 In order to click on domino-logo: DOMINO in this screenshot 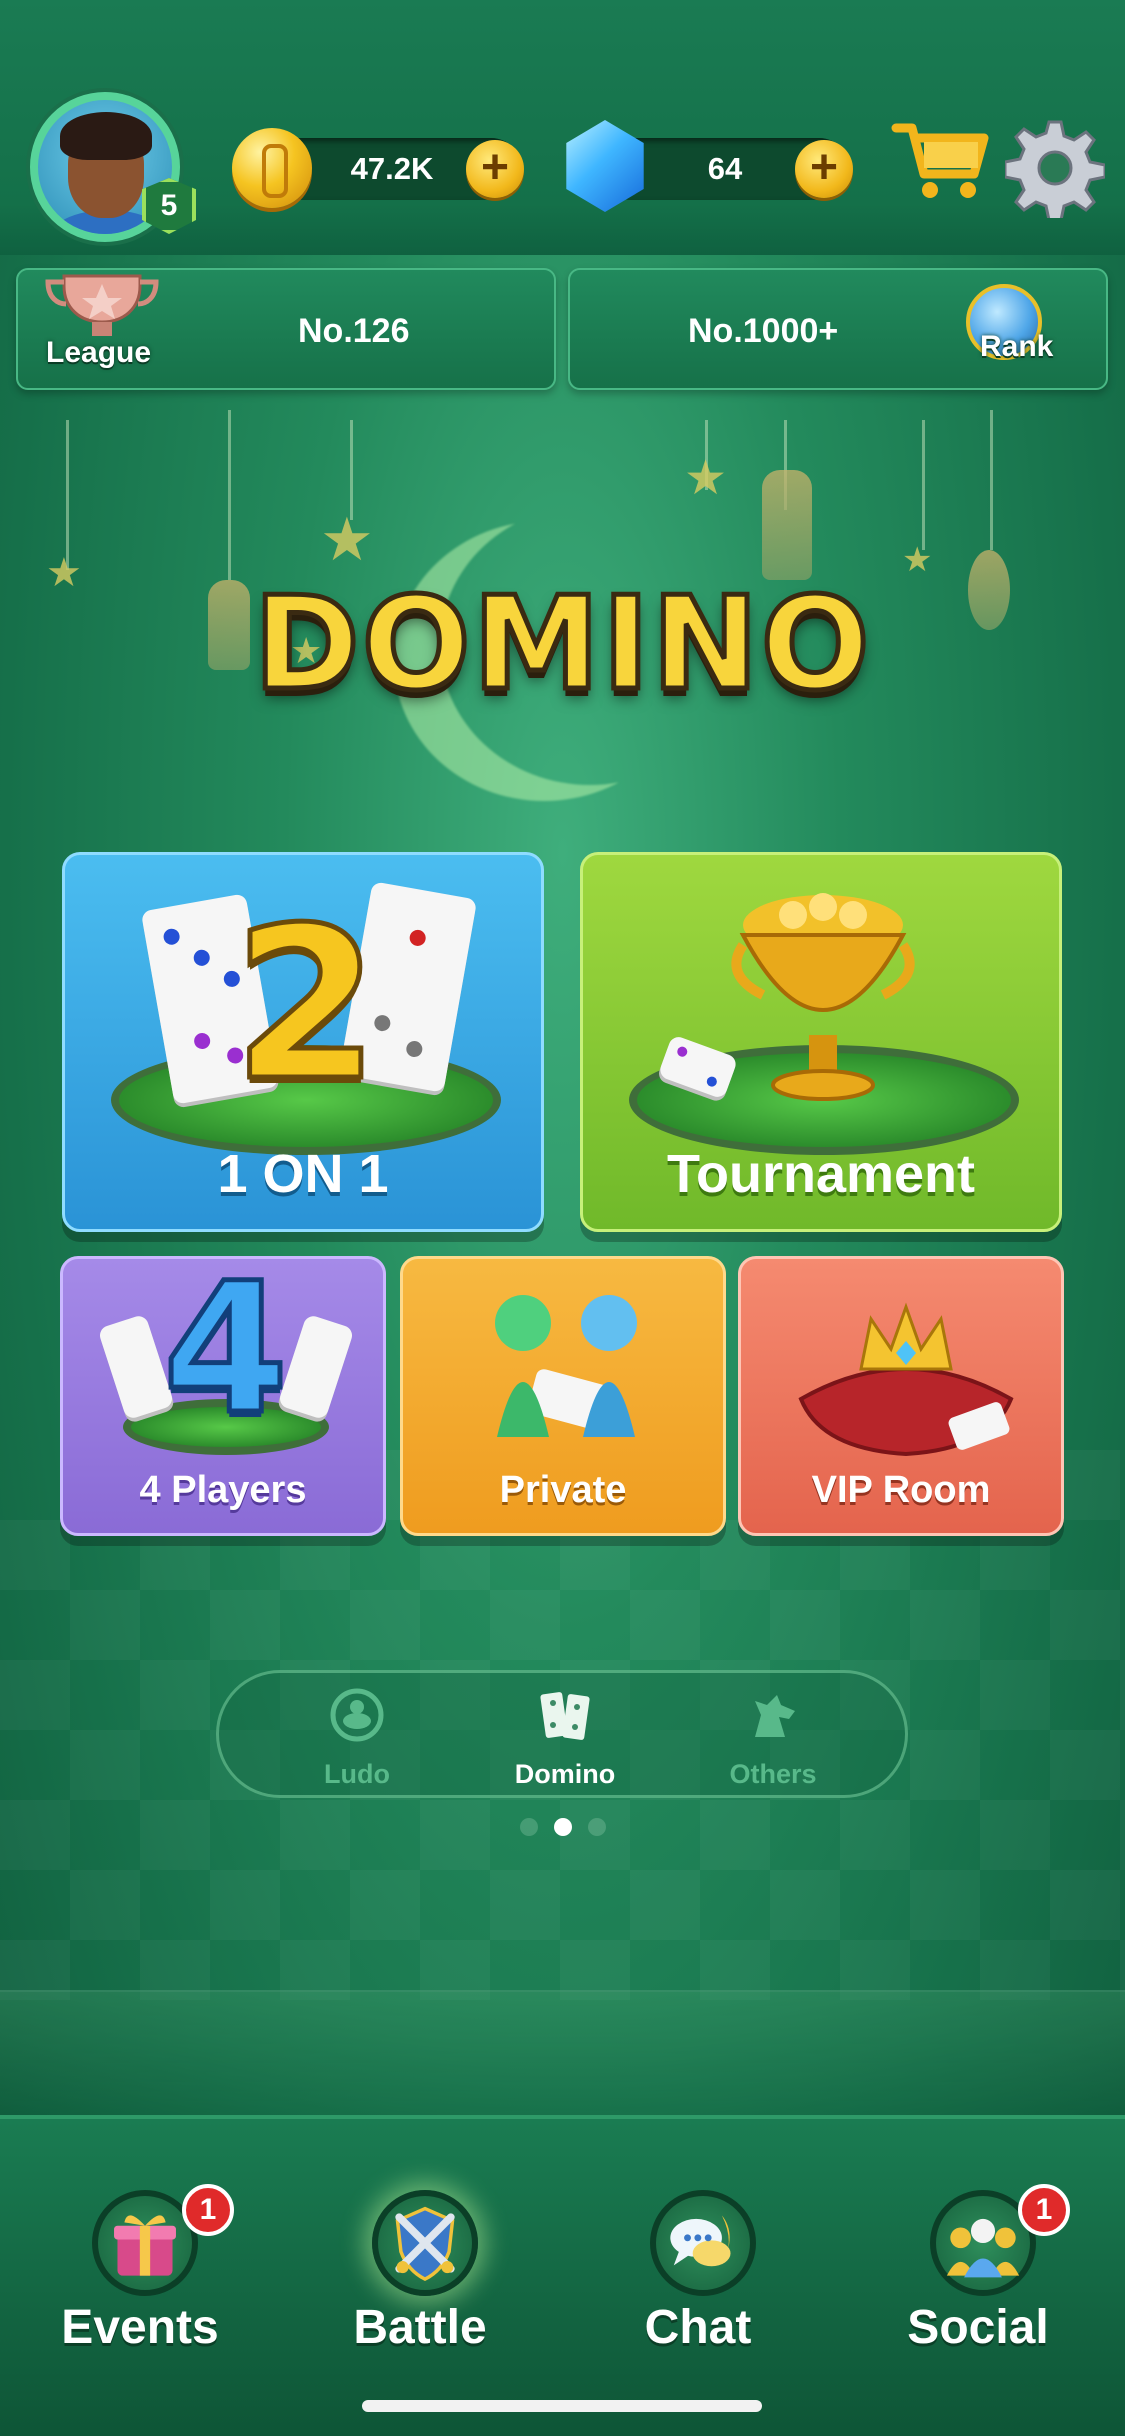, I will do `click(561, 645)`.